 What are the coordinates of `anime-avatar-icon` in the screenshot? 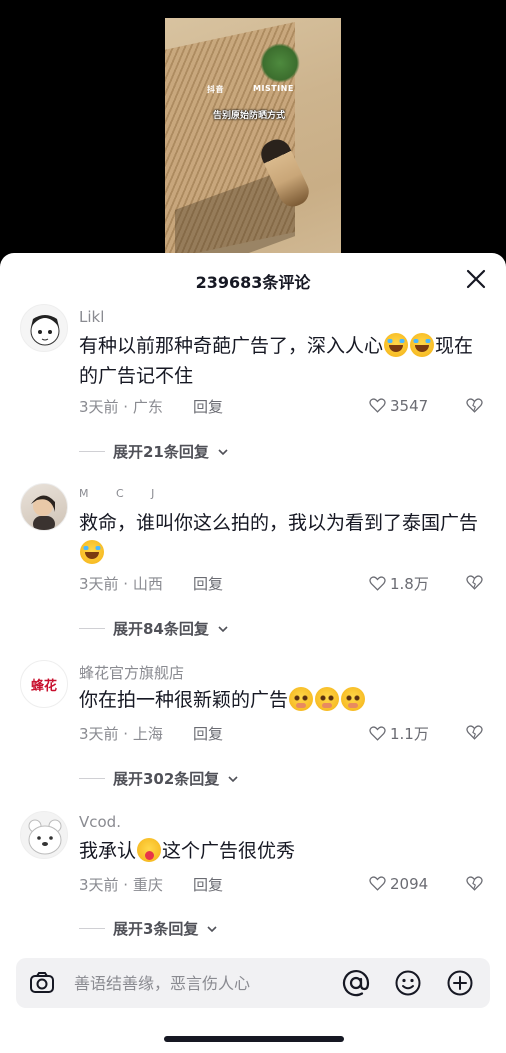 It's located at (45, 330).